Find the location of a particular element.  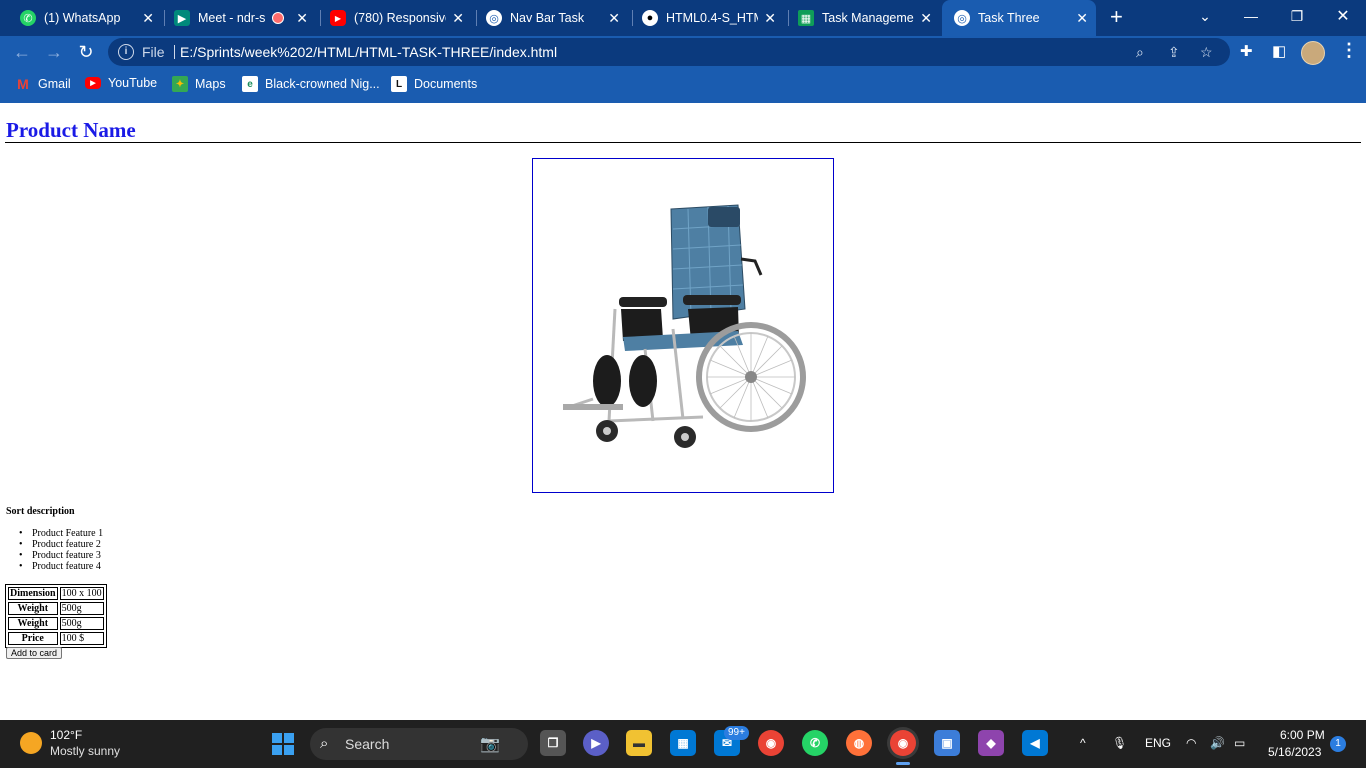

minimize-button: — is located at coordinates (1251, 16).